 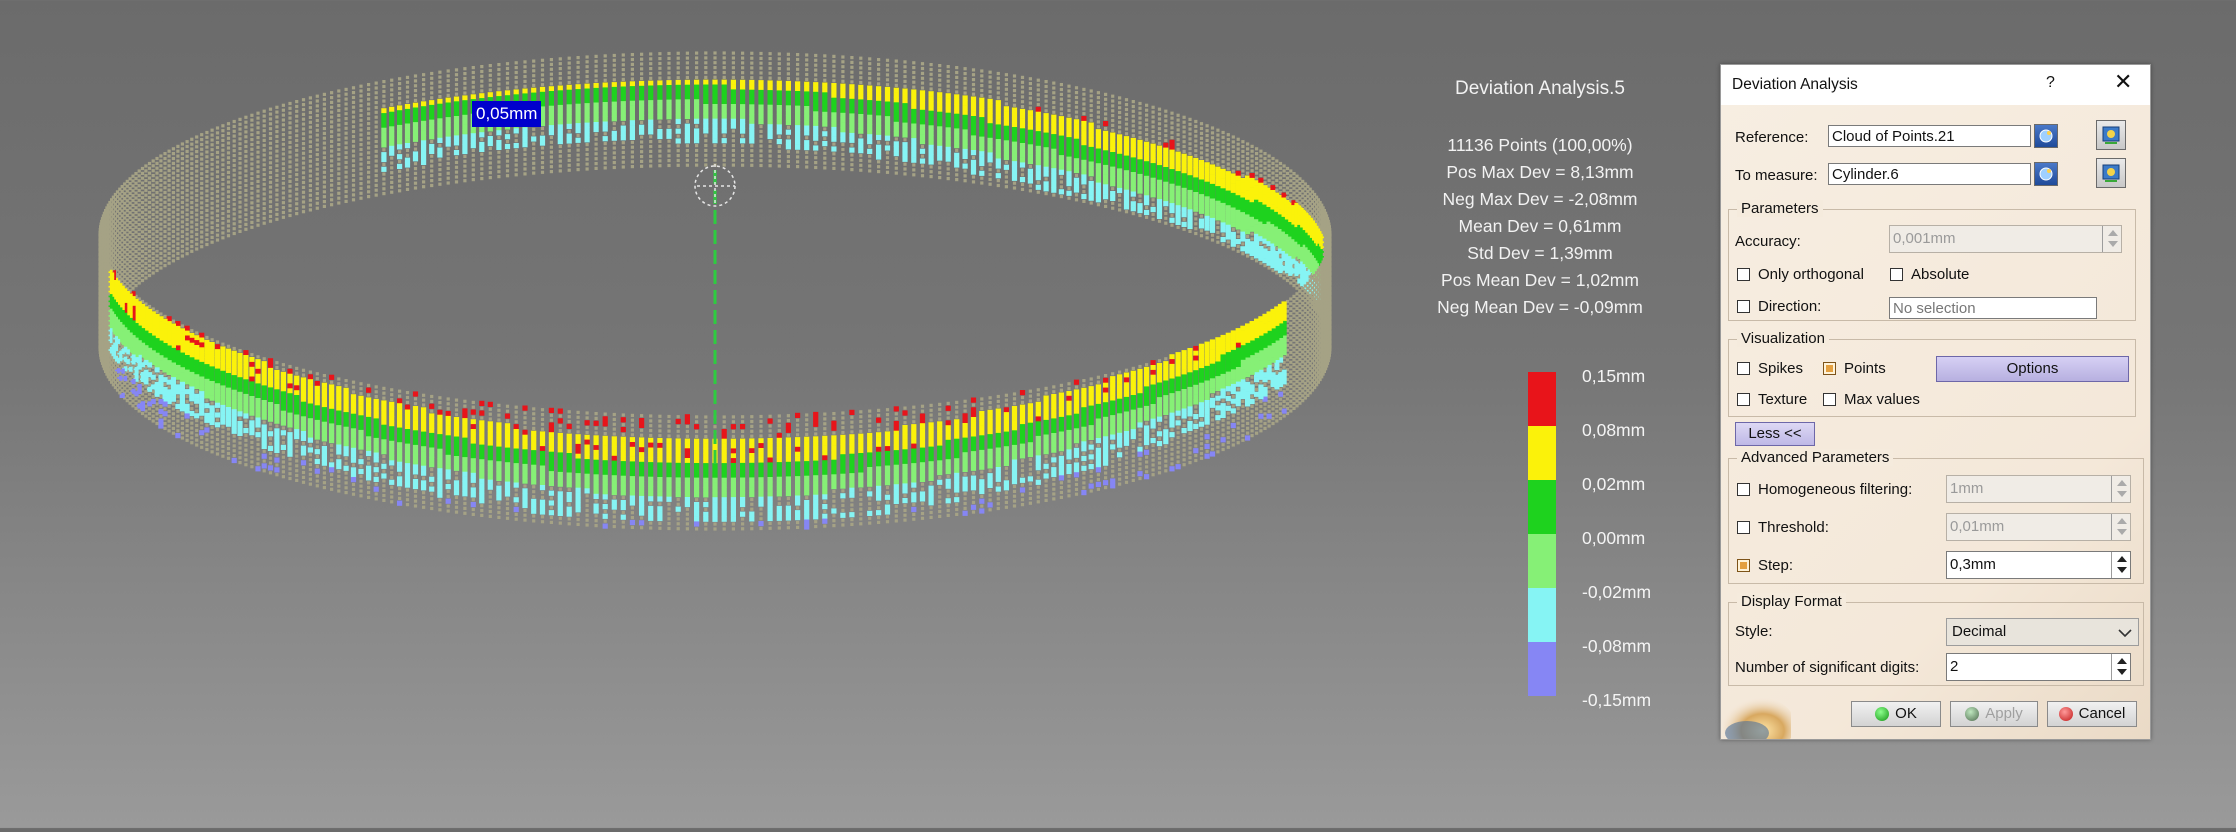 I want to click on stat-neg-mean-dev: Neg Mean Dev = -0,09mm, so click(x=1540, y=307).